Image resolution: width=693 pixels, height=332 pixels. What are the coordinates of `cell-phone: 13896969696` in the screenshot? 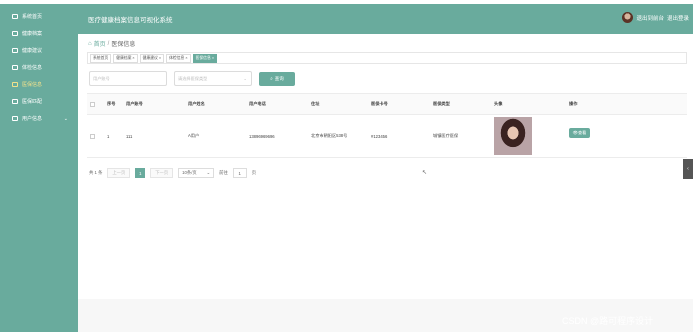 It's located at (262, 136).